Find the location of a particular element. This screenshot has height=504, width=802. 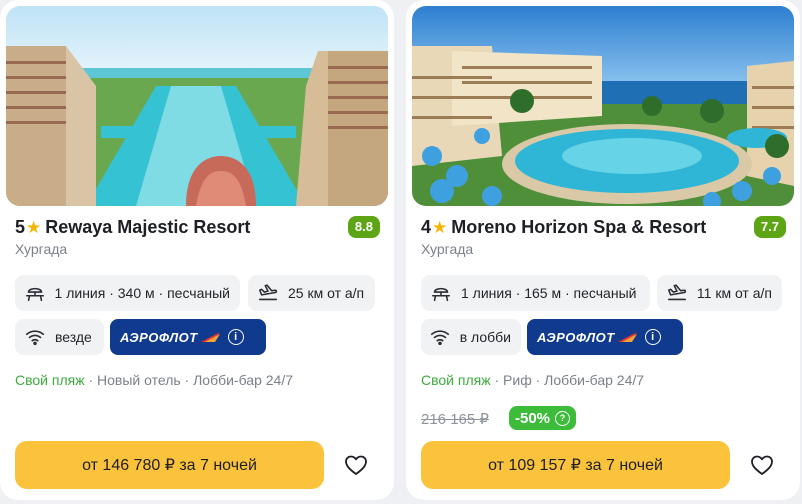

airport-chip: 11 км от а/п is located at coordinates (719, 293).